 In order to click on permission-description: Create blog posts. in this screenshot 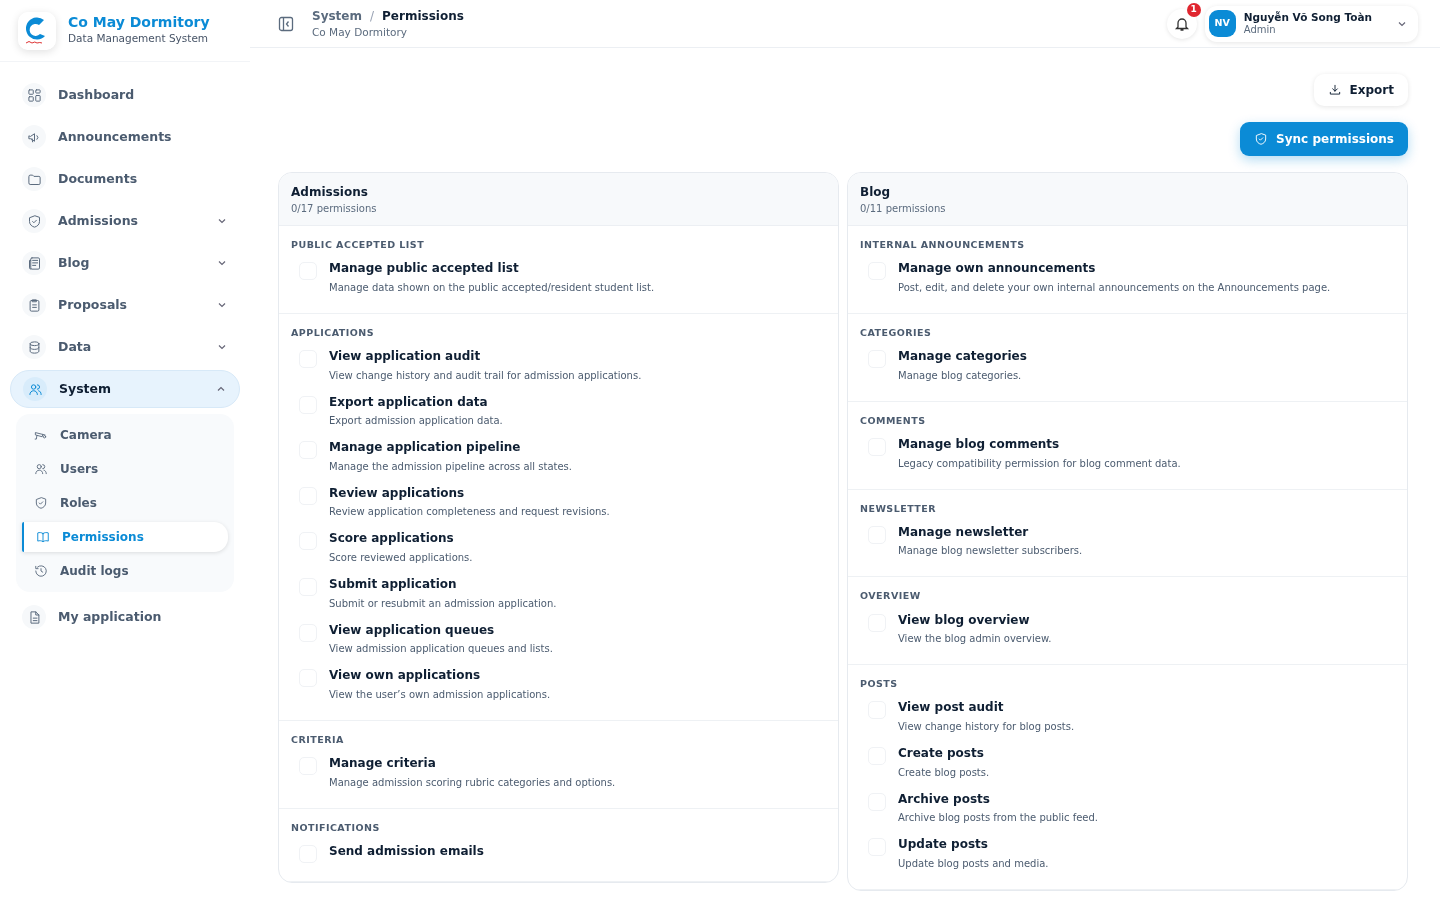, I will do `click(944, 772)`.